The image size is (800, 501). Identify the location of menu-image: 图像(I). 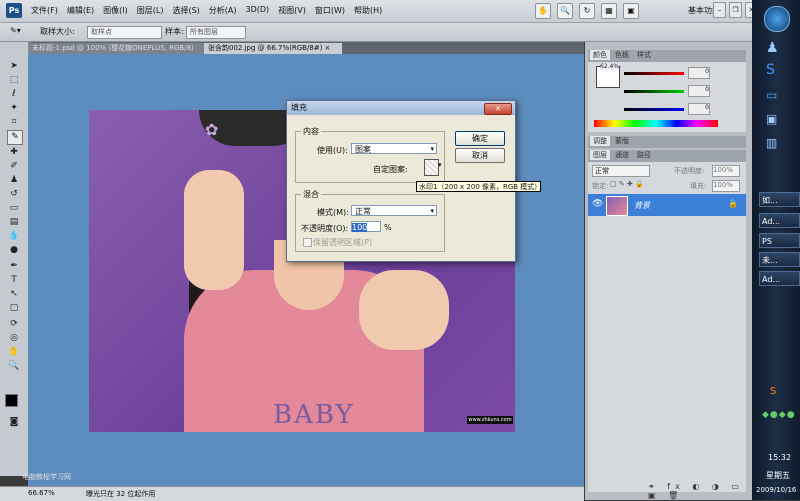
(115, 10).